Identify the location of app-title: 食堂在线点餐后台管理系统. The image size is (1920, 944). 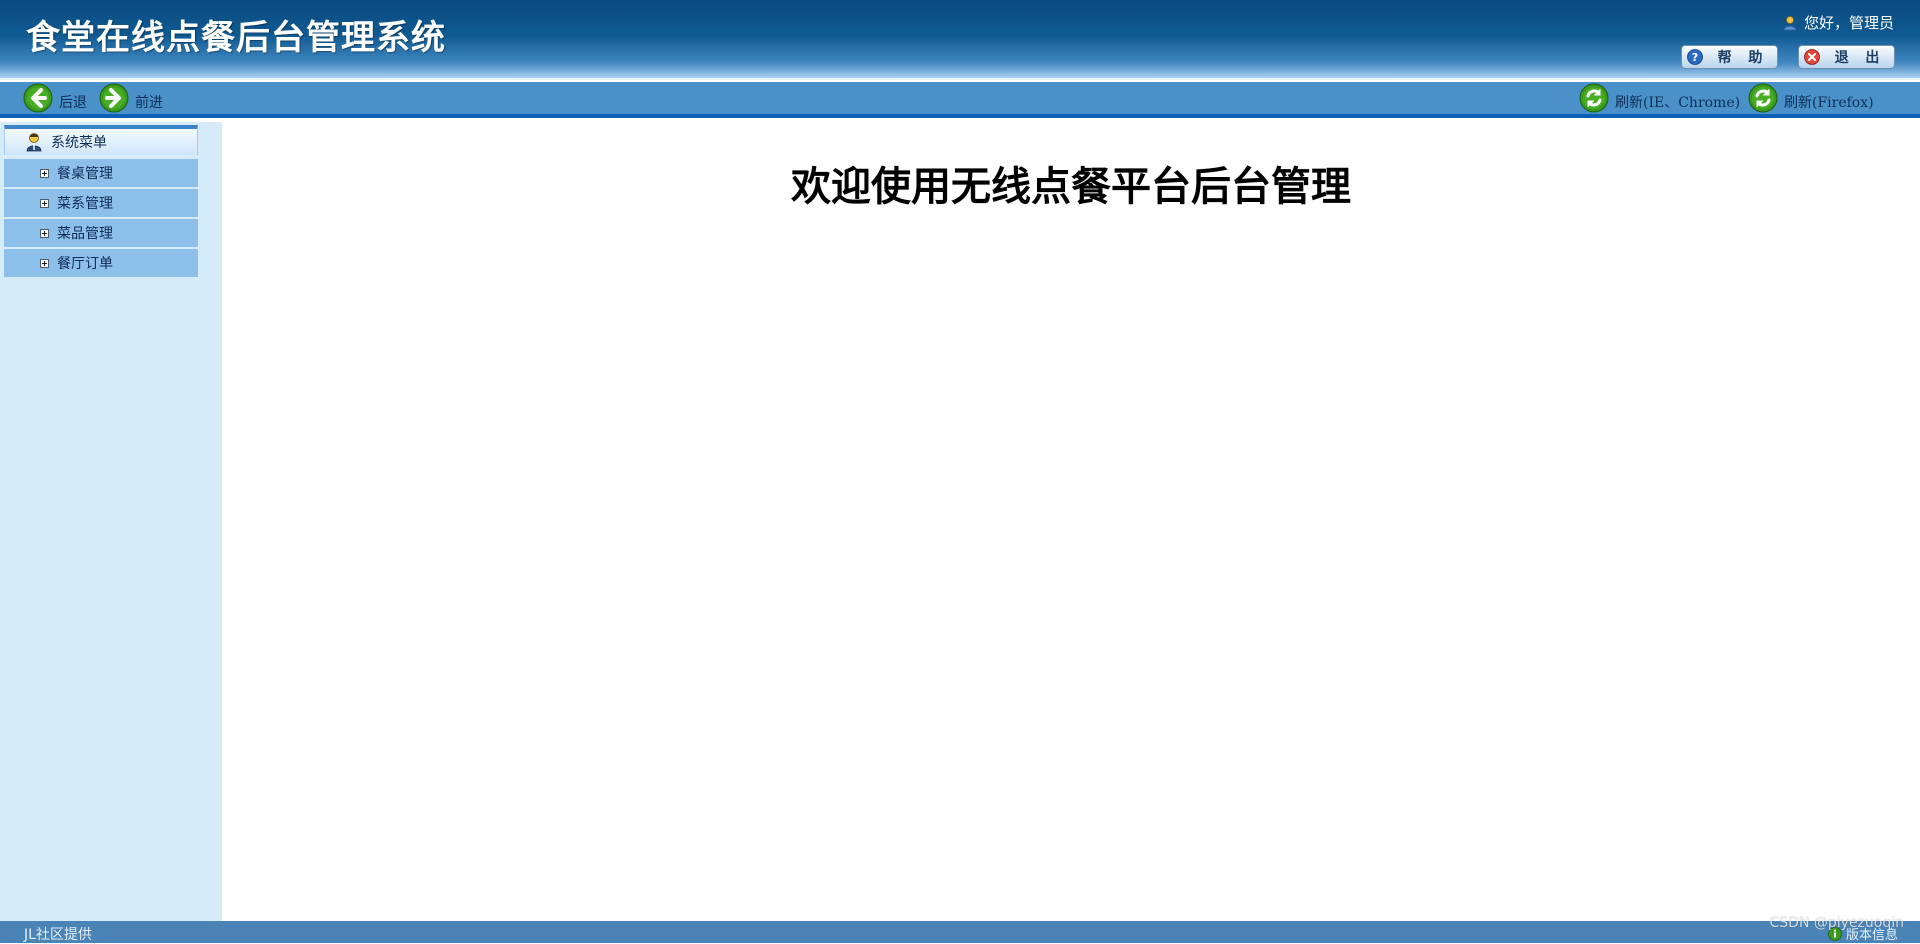
(236, 38).